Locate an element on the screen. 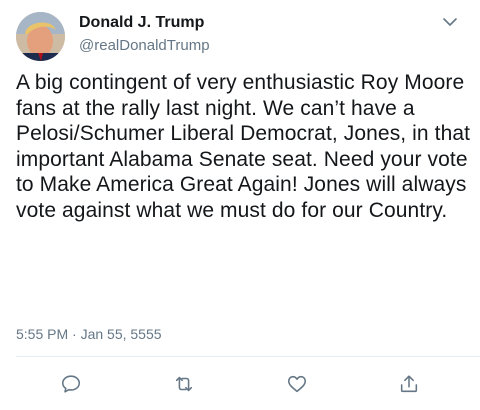 The image size is (480, 410). avatar is located at coordinates (40, 36).